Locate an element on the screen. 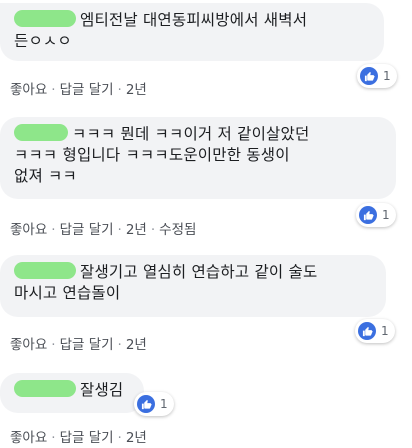 The image size is (412, 448). comment-text-line: ㅋㅋㅋ 뭔데 ㅋㅋ이거 저 같이살았던 is located at coordinates (199, 134).